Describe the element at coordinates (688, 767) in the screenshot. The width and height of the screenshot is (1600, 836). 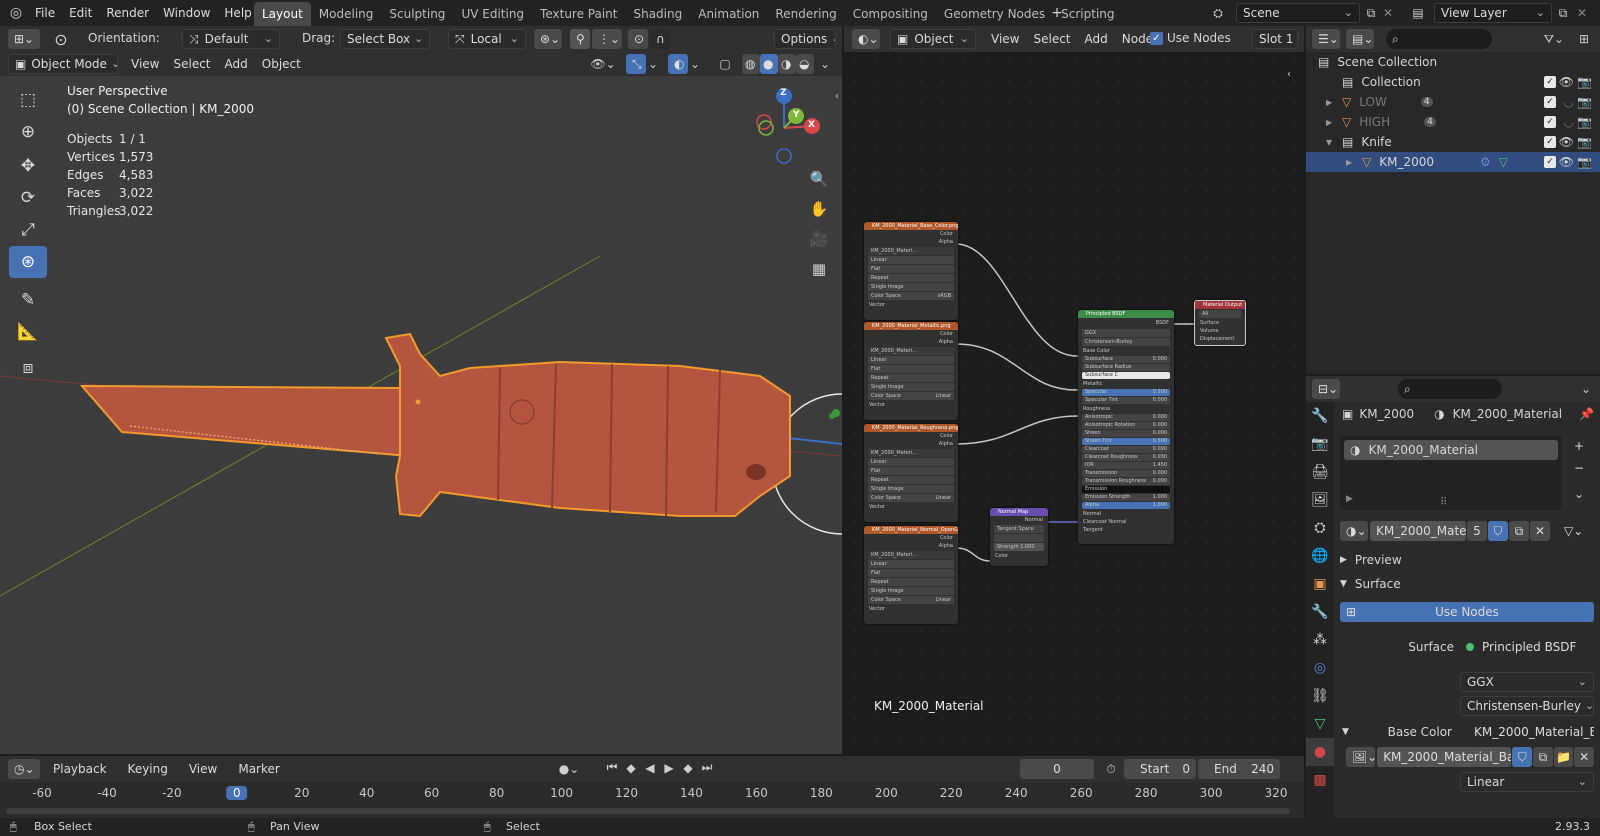
I see `next-keyframe-icon: ◆` at that location.